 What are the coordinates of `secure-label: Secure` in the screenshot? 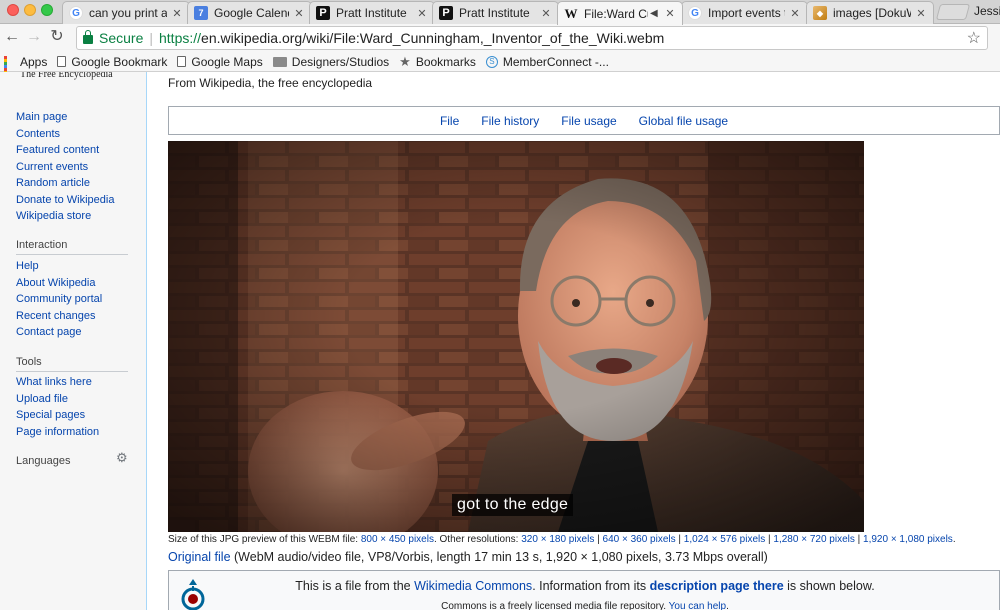 It's located at (121, 38).